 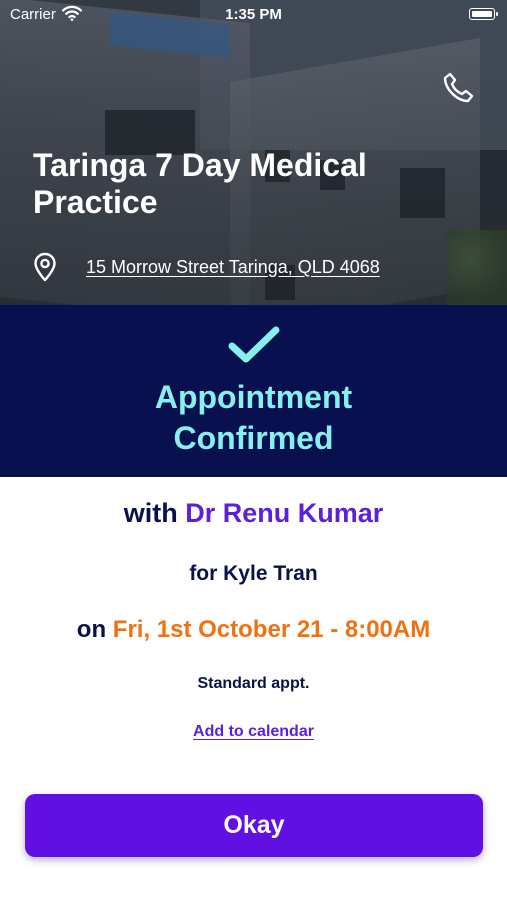 What do you see at coordinates (150, 513) in the screenshot?
I see `with-prefix: with` at bounding box center [150, 513].